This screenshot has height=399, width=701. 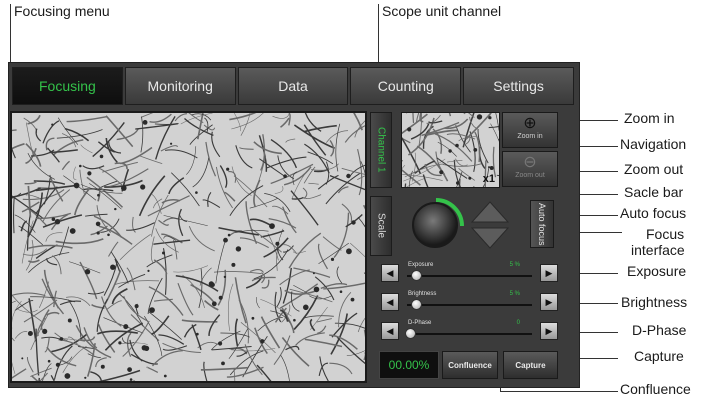 I want to click on brightness-slider: ◀ Brightness 5 % ▶, so click(x=469, y=302).